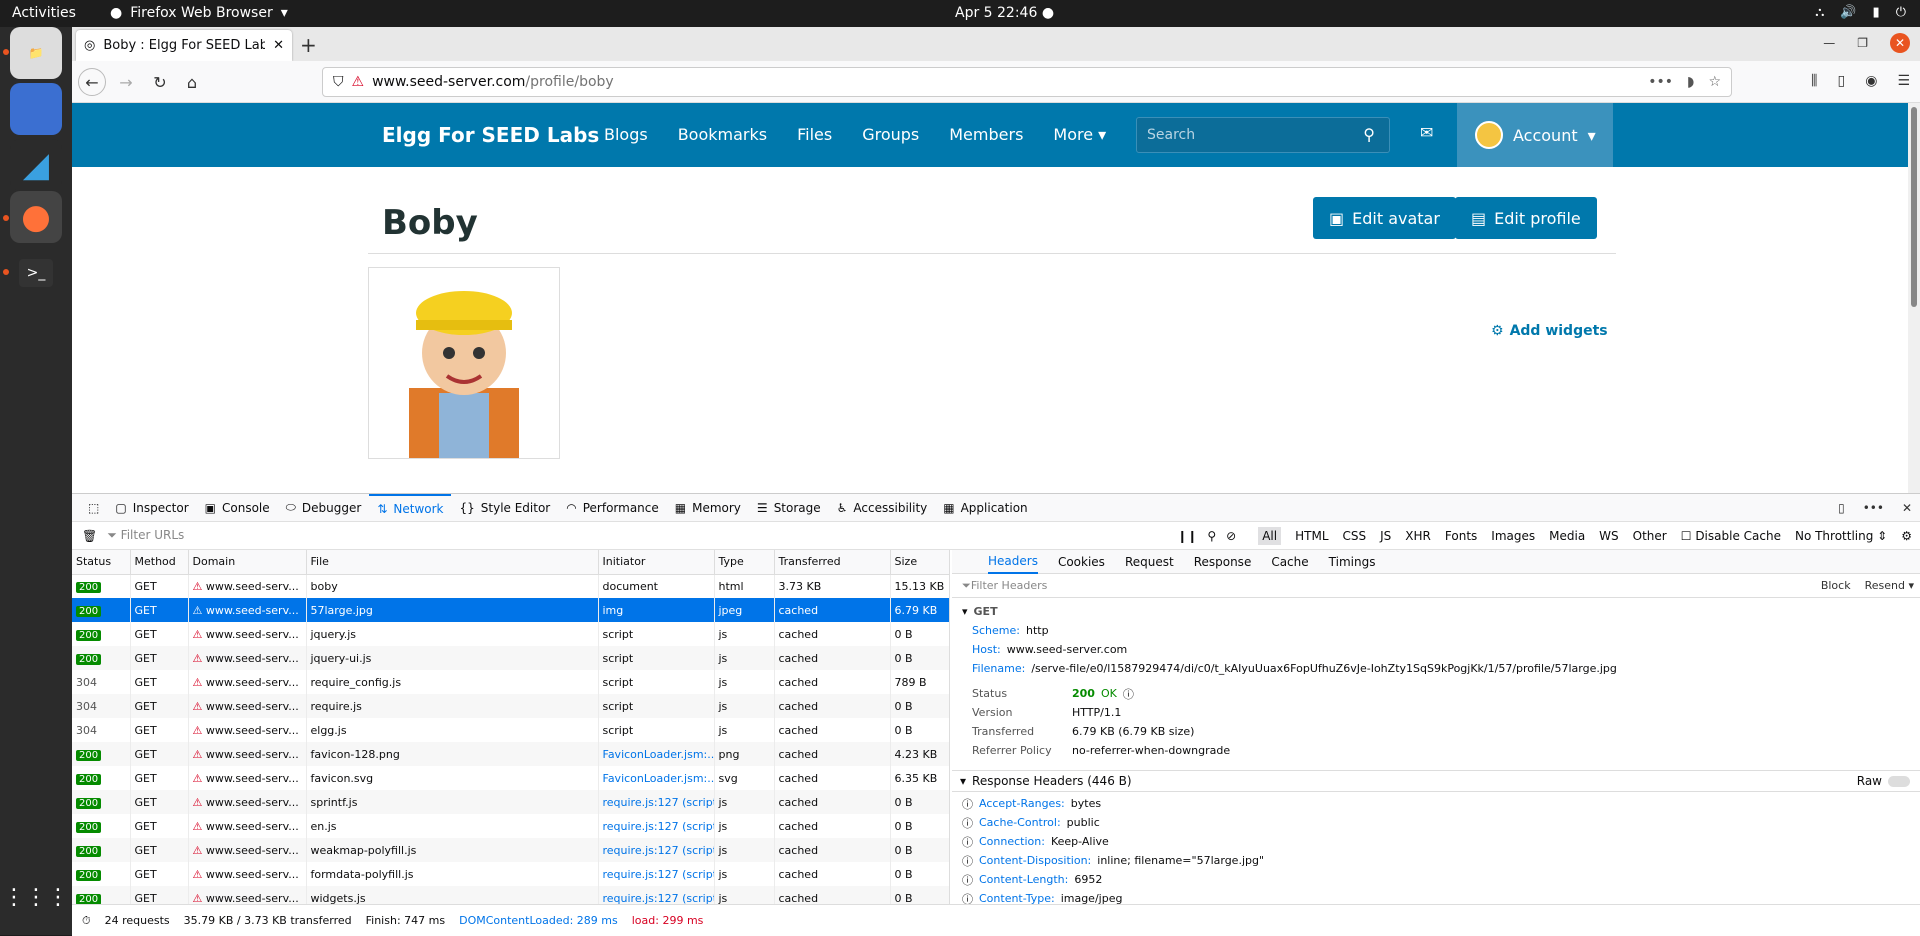 The image size is (1920, 936). Describe the element at coordinates (1903, 81) in the screenshot. I see `hamburger-menu-icon: ☰` at that location.